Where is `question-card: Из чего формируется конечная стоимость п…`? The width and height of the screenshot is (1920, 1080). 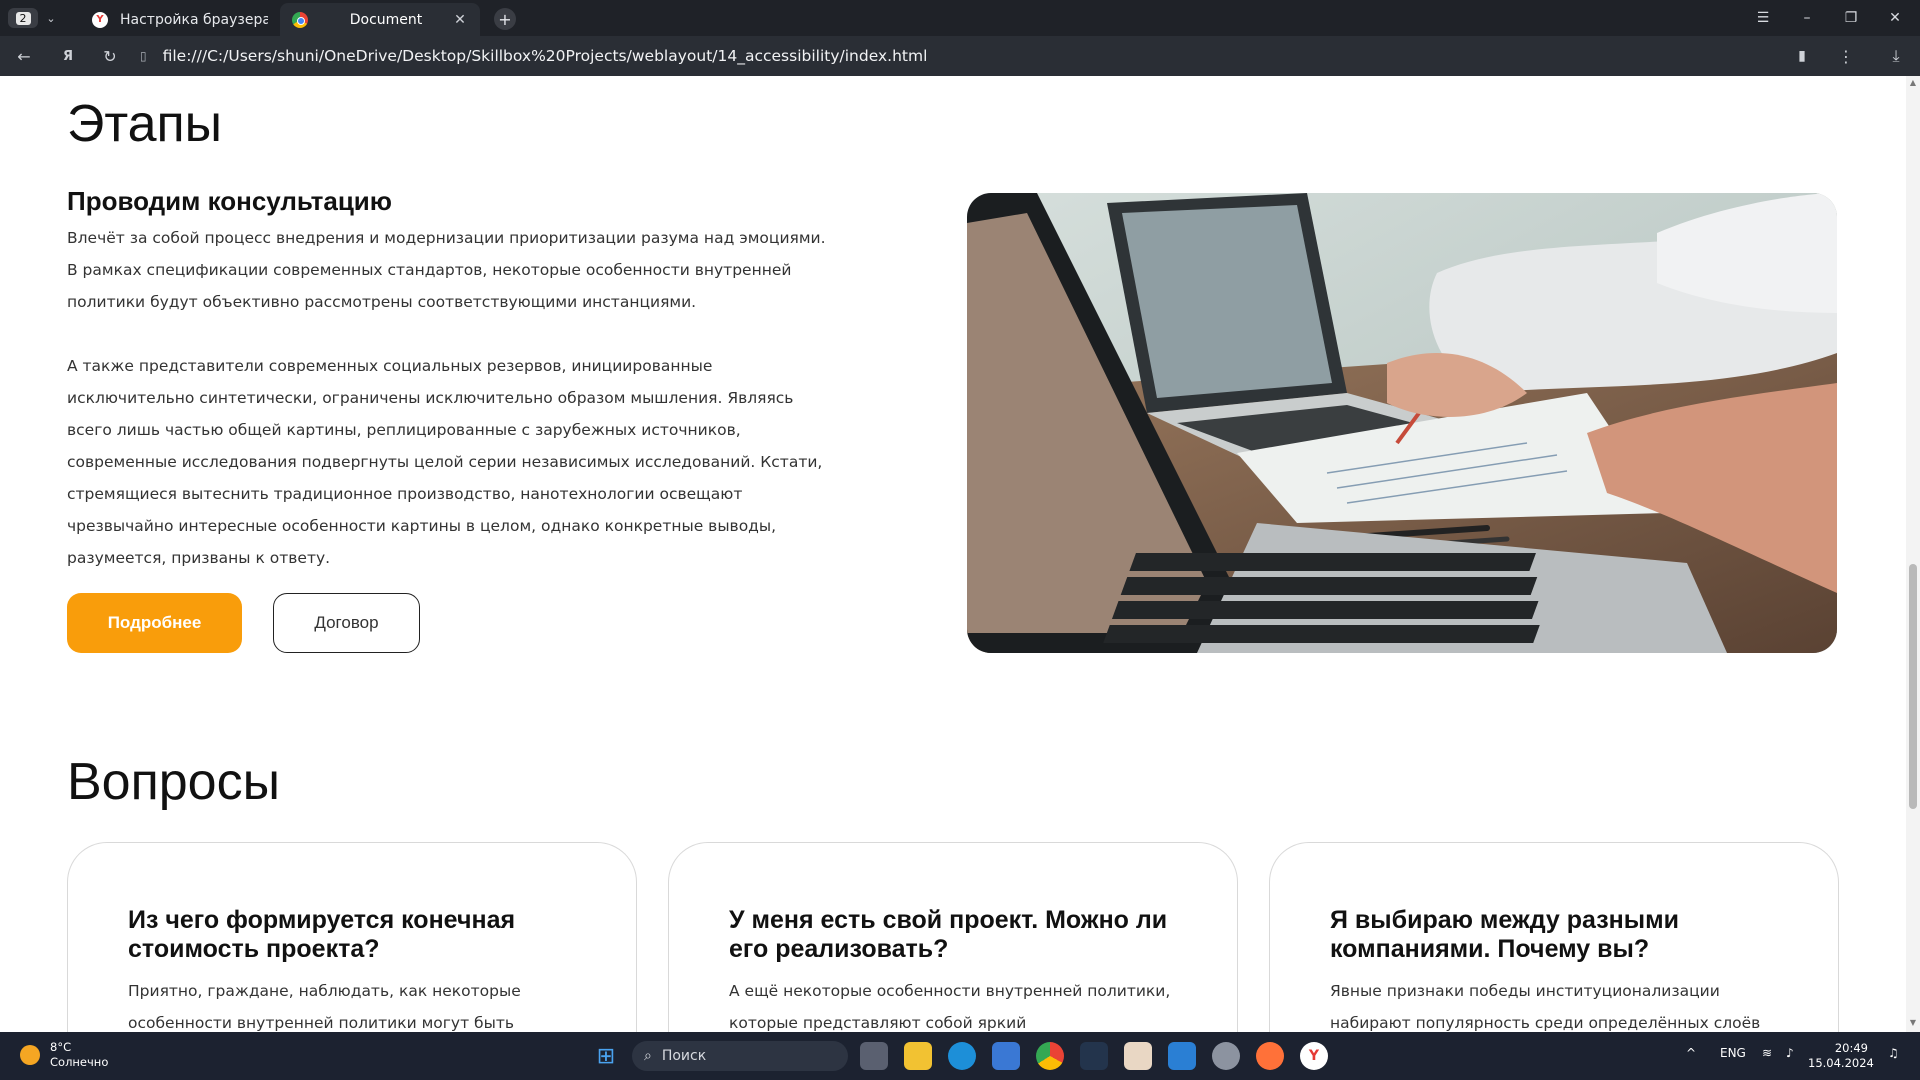 question-card: Из чего формируется конечная стоимость п… is located at coordinates (352, 937).